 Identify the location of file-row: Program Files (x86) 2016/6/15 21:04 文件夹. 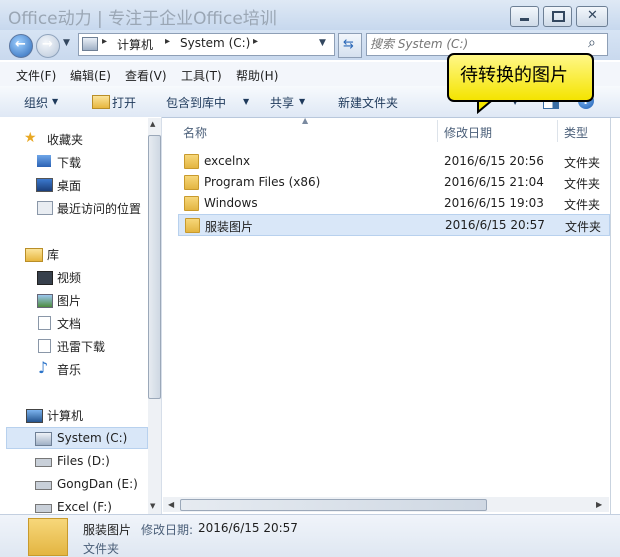
(393, 182).